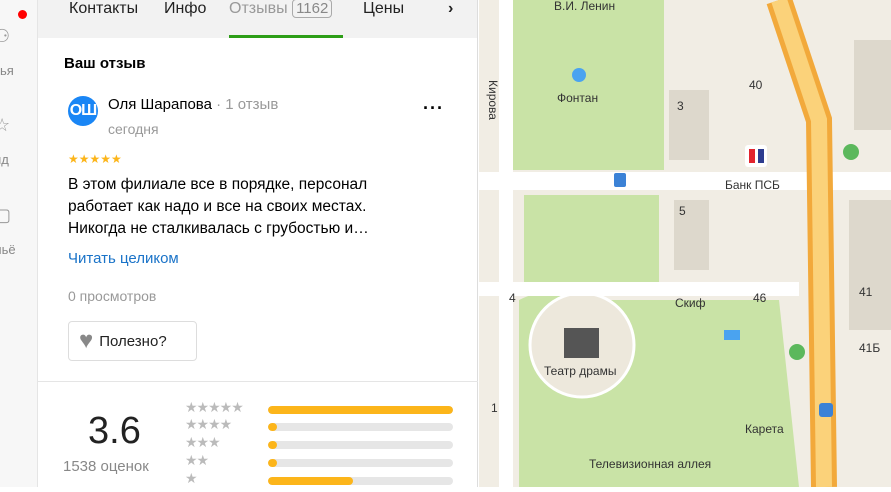 The height and width of the screenshot is (492, 891). Describe the element at coordinates (86, 340) in the screenshot. I see `heart-icon: ♥` at that location.